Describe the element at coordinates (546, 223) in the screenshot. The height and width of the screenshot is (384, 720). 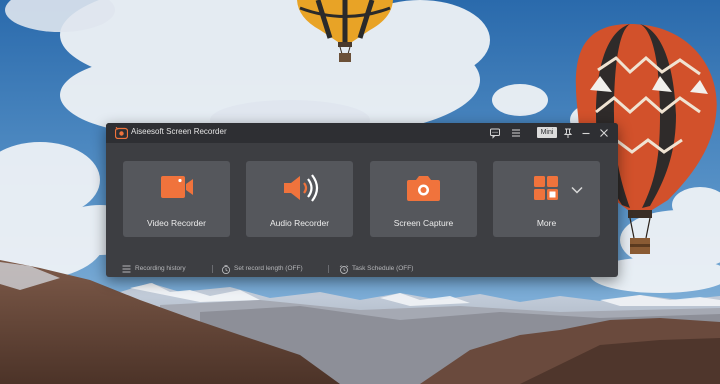
I see `more-label: More` at that location.